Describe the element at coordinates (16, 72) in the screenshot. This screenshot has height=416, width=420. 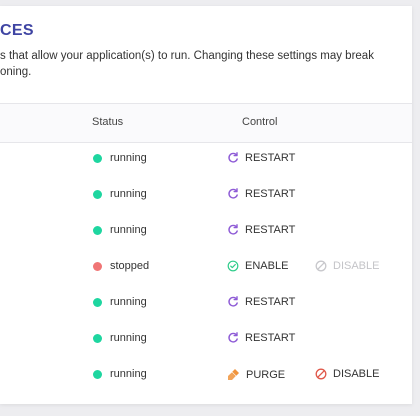
I see `description-line-2: oning.` at that location.